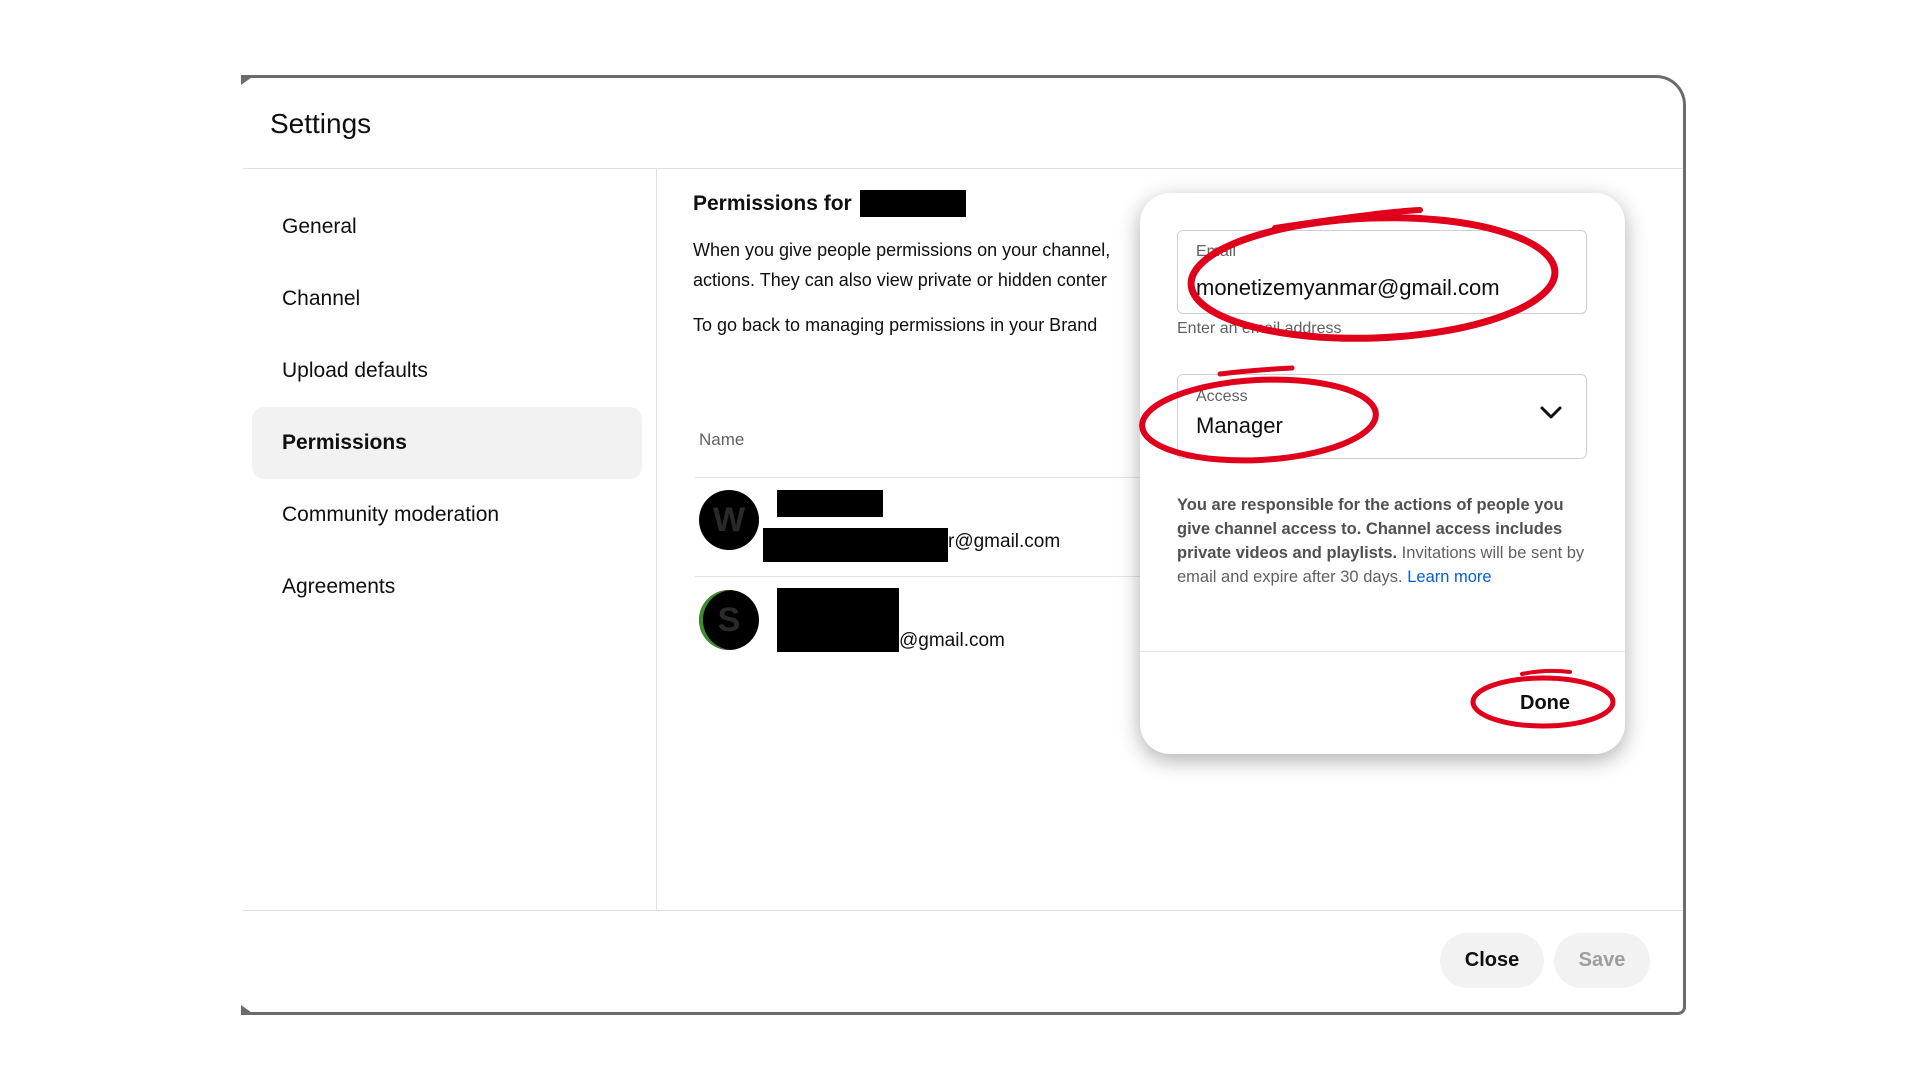 The image size is (1920, 1080). Describe the element at coordinates (447, 299) in the screenshot. I see `sidebar-item-channel: Channel` at that location.